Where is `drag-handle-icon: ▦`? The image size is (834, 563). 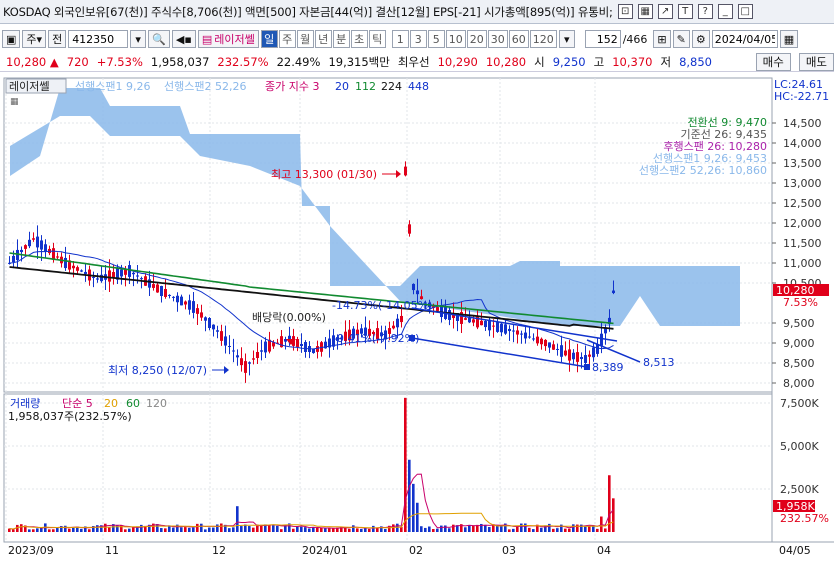 drag-handle-icon: ▦ is located at coordinates (14, 102).